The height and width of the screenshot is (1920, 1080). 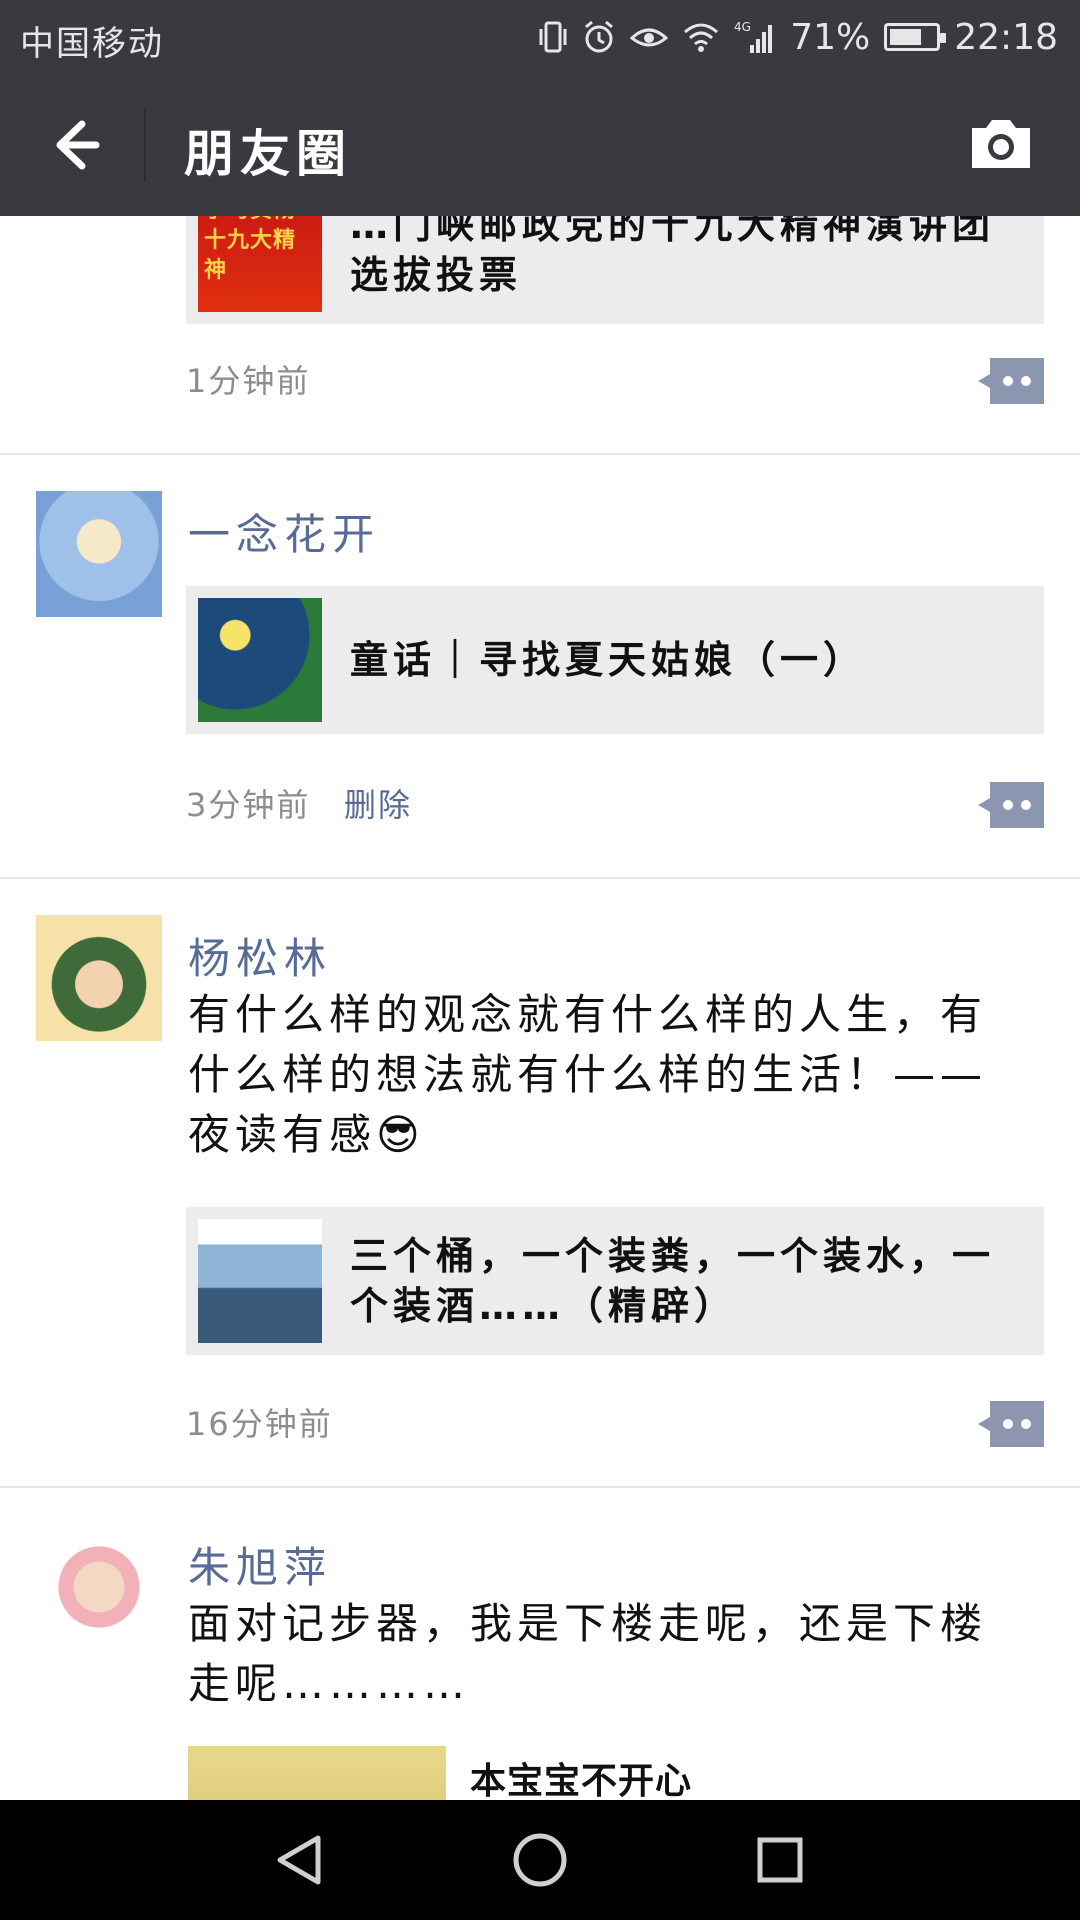 I want to click on battery-icon, so click(x=915, y=37).